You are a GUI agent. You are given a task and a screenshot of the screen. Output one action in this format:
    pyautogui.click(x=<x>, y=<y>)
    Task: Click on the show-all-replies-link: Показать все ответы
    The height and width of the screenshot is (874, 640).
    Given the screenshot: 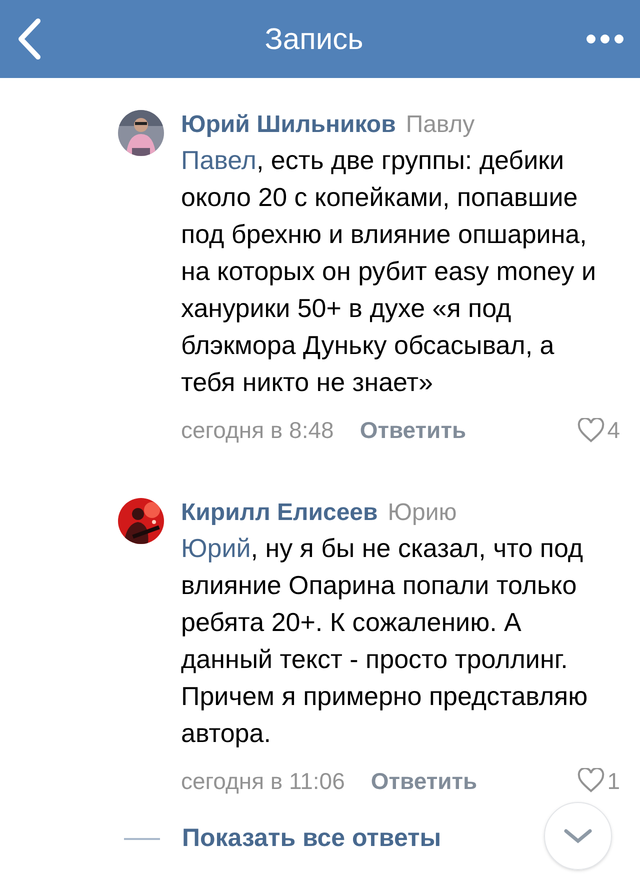 What is the action you would take?
    pyautogui.click(x=312, y=839)
    